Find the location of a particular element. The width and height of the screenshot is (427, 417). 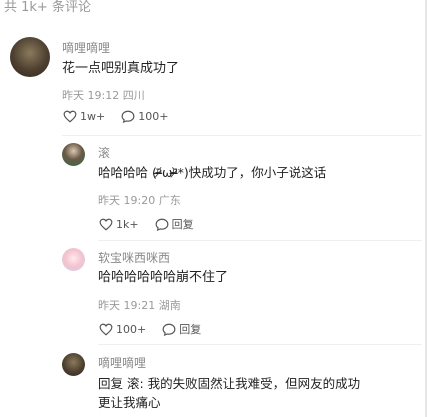

avatar is located at coordinates (73, 364).